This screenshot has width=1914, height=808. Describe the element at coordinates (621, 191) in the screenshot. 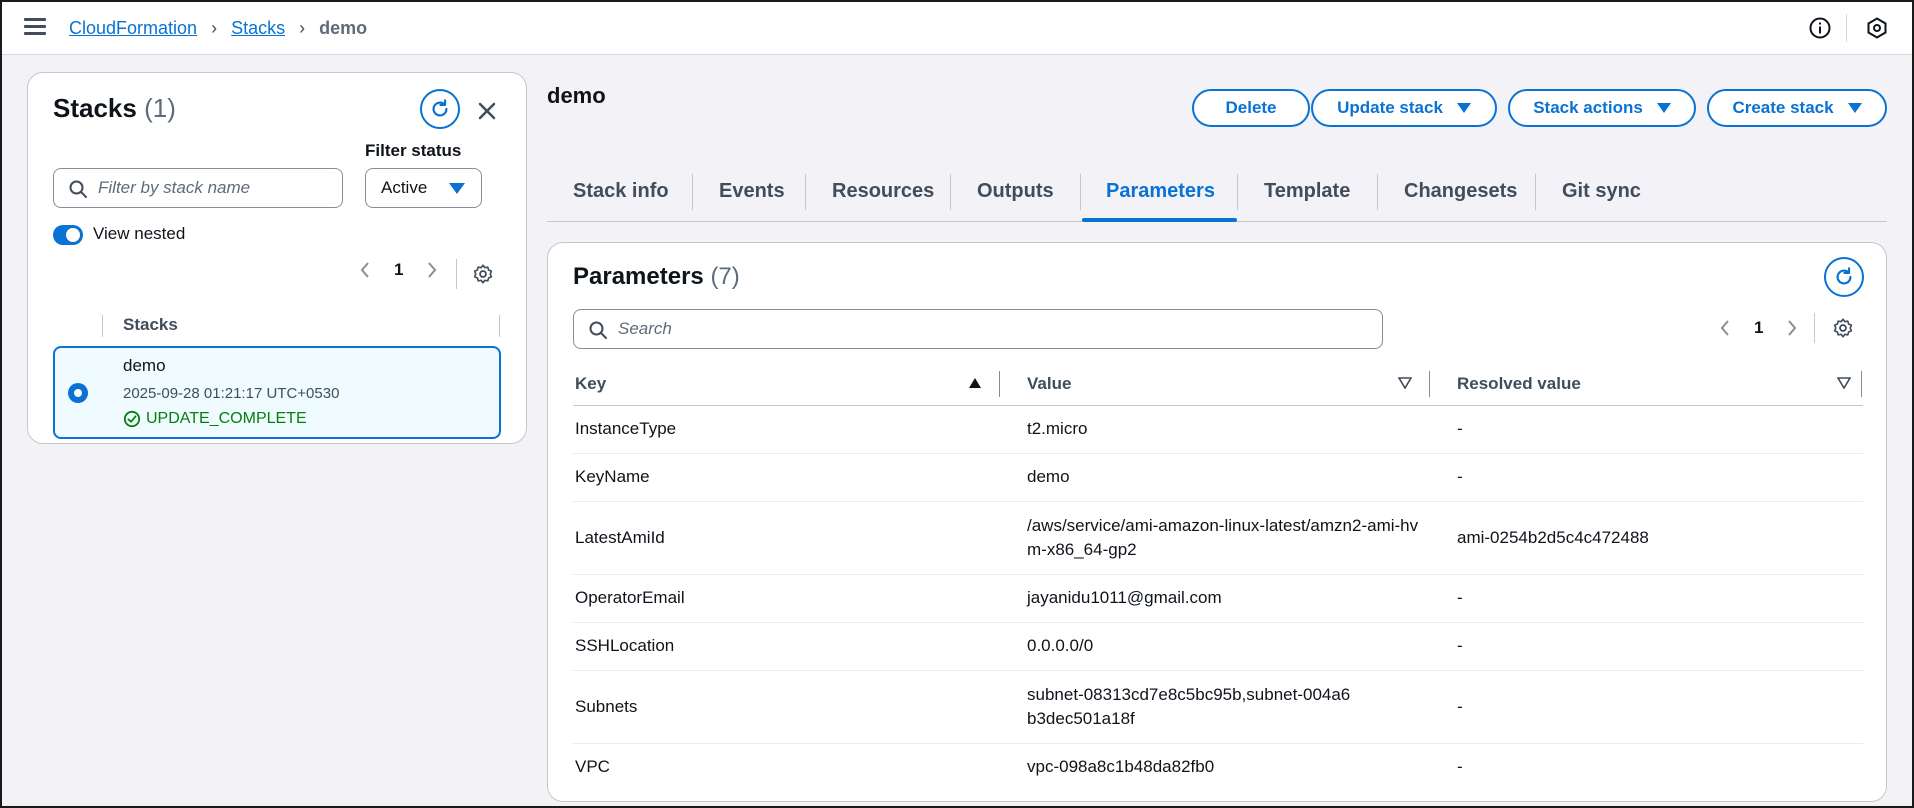

I see `tab-stack-info: Stack info` at that location.